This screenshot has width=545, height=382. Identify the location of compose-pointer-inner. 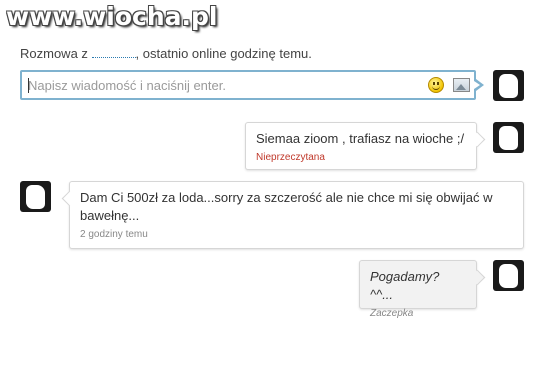
(477, 85).